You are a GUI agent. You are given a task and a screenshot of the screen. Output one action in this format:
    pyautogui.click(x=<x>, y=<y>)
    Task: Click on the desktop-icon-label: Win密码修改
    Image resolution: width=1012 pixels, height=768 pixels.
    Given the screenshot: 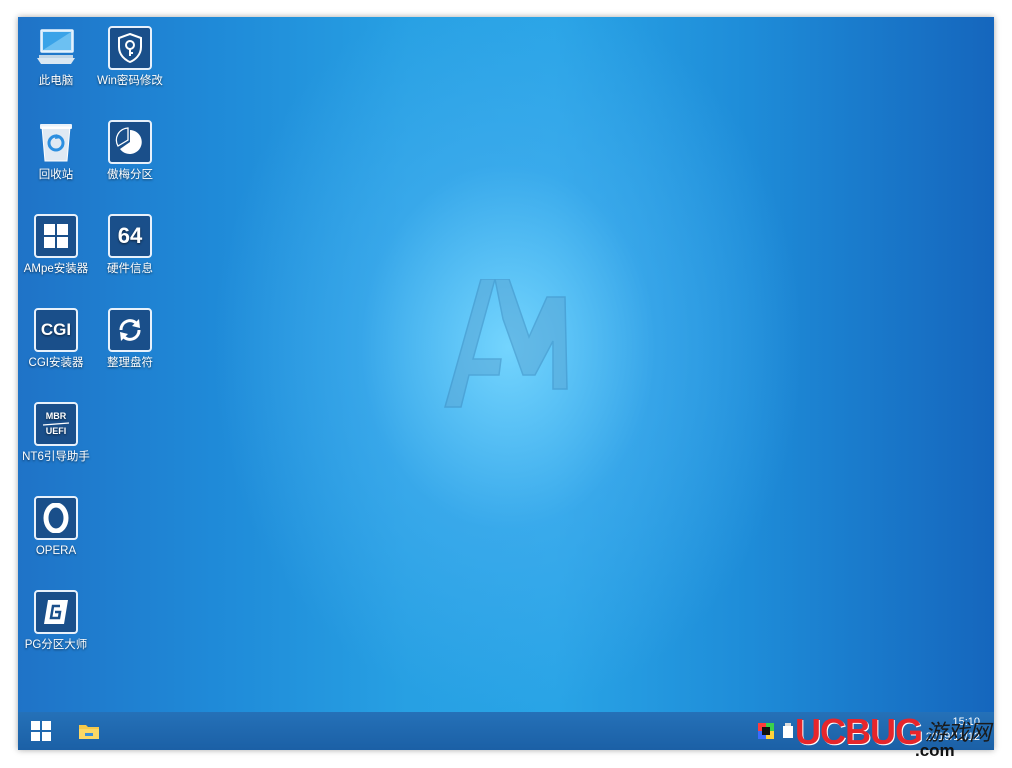 What is the action you would take?
    pyautogui.click(x=130, y=81)
    